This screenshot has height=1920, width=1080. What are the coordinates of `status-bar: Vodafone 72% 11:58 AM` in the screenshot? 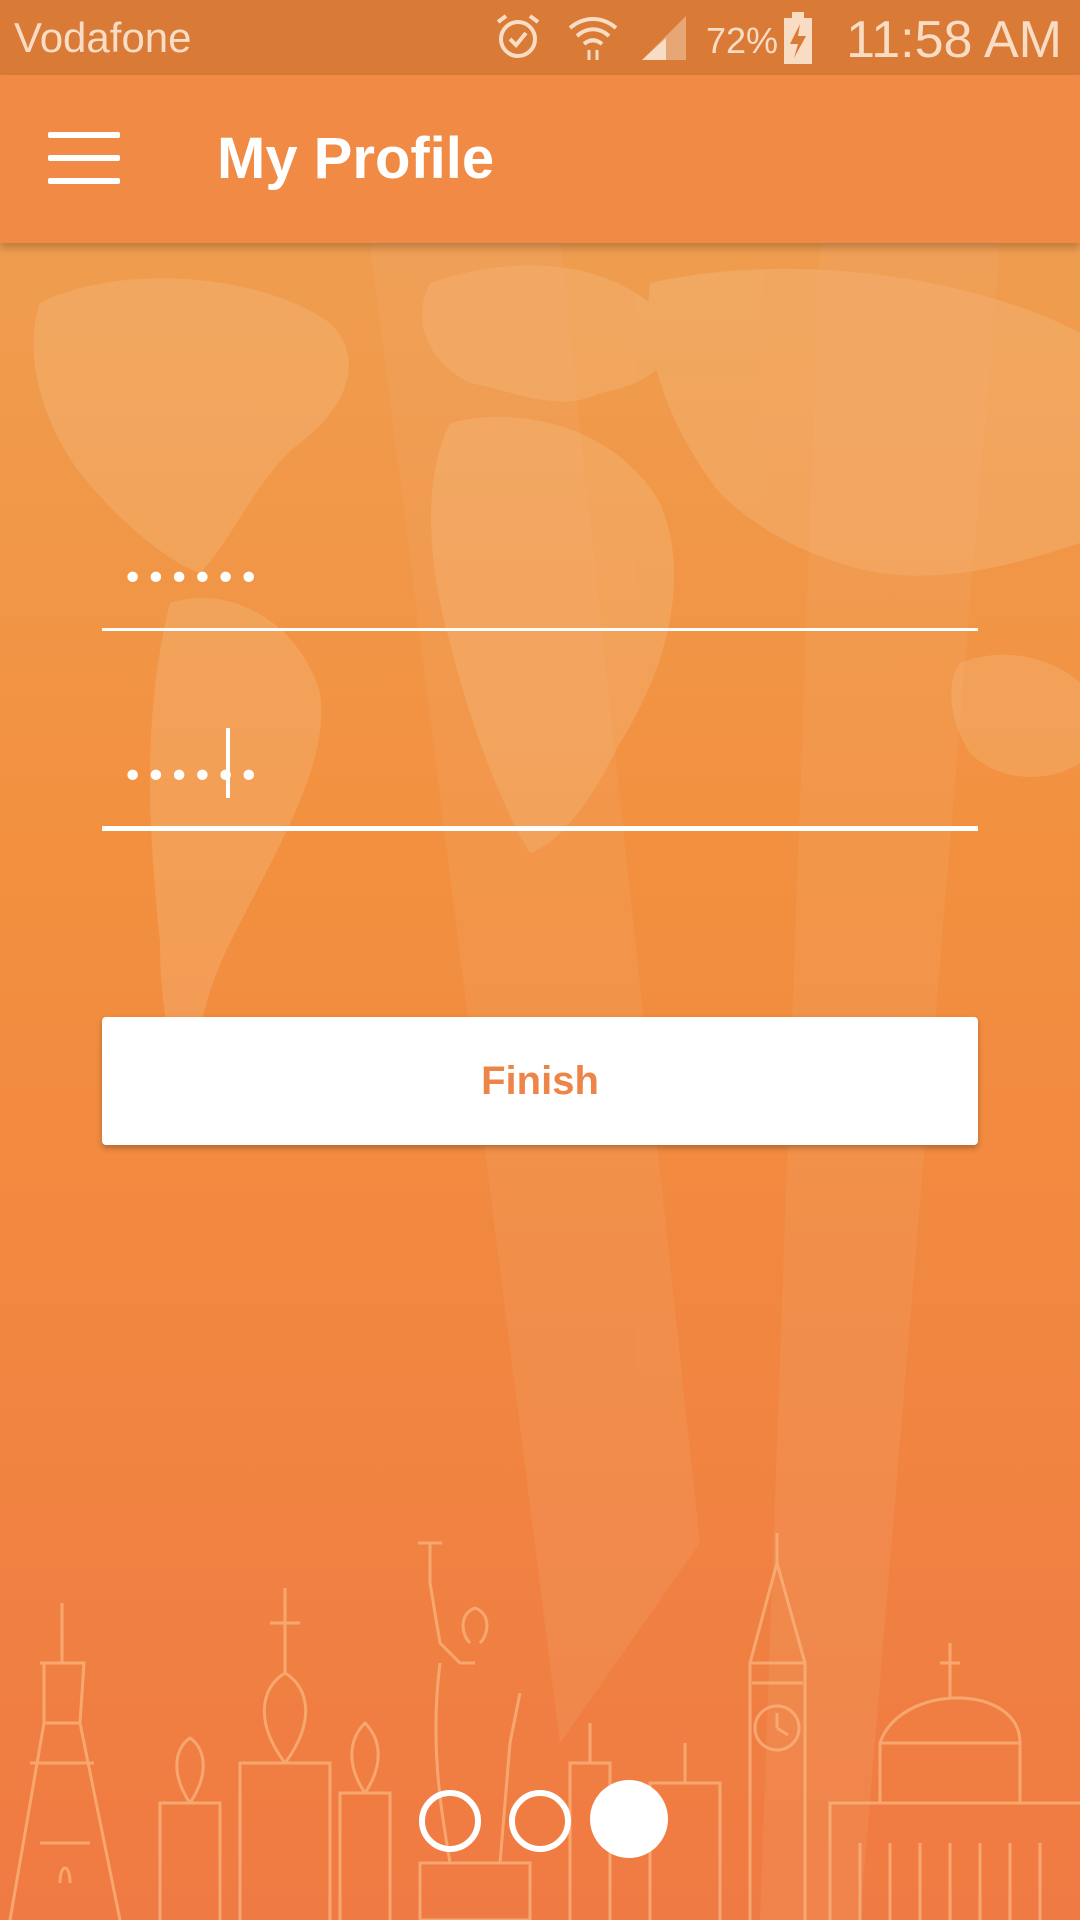 It's located at (540, 37).